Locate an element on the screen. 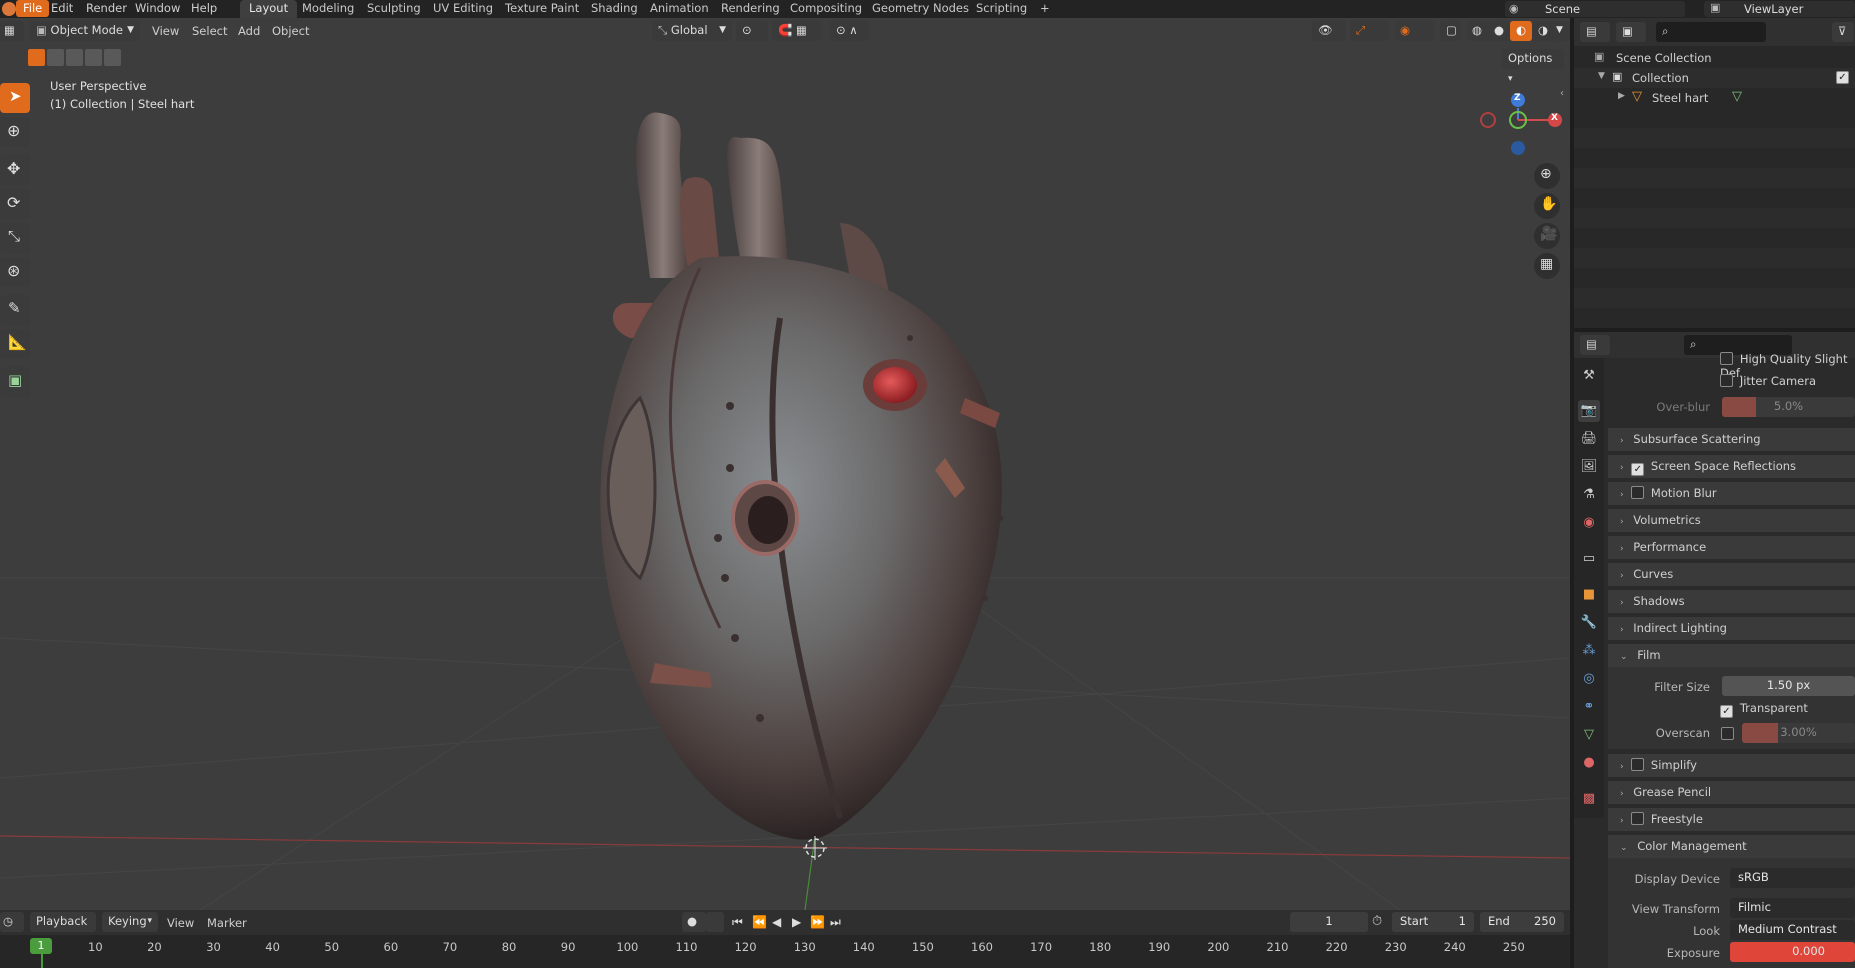 This screenshot has height=968, width=1855. section-indirect-lighting: › Indirect Lighting is located at coordinates (1731, 628).